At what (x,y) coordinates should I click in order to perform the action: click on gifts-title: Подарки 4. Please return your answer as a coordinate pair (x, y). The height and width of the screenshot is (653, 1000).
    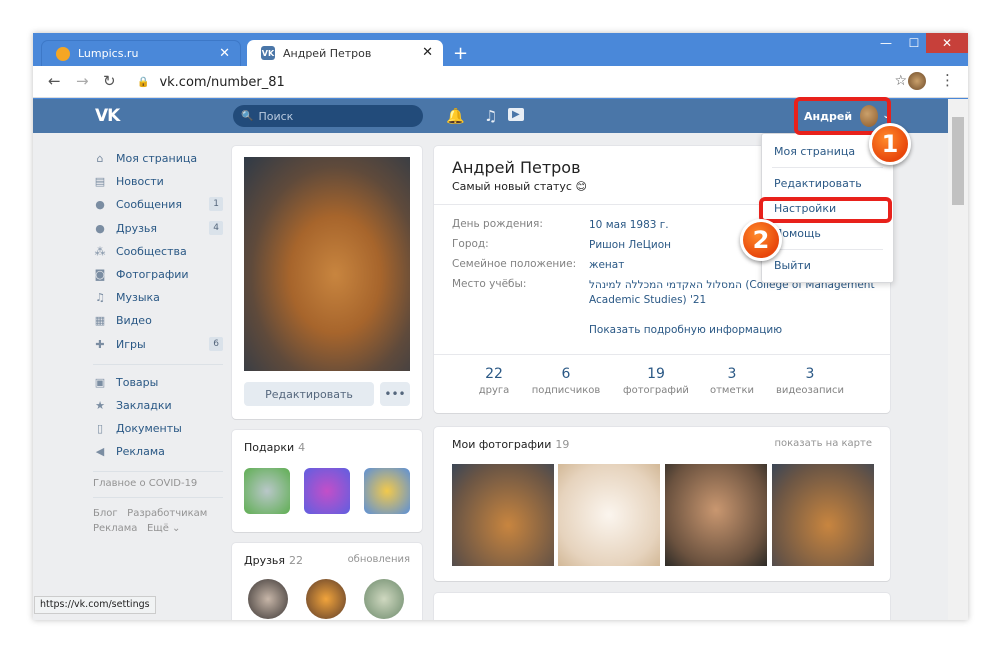
    Looking at the image, I should click on (274, 447).